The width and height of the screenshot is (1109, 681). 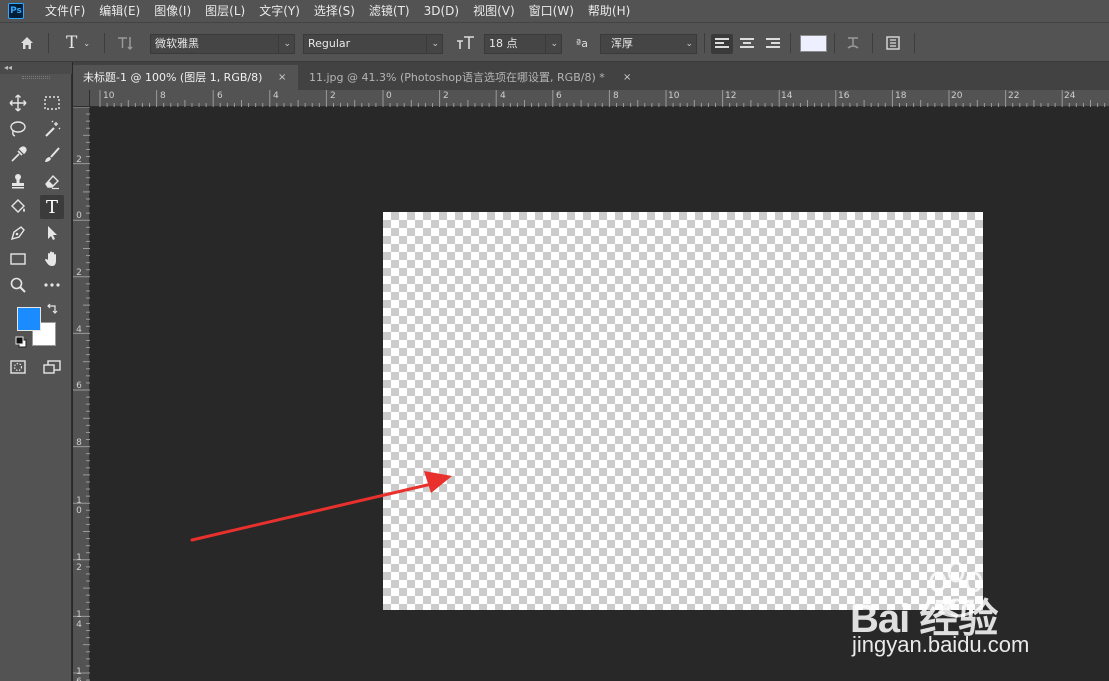 I want to click on menu-edit: 编辑(E), so click(x=119, y=11).